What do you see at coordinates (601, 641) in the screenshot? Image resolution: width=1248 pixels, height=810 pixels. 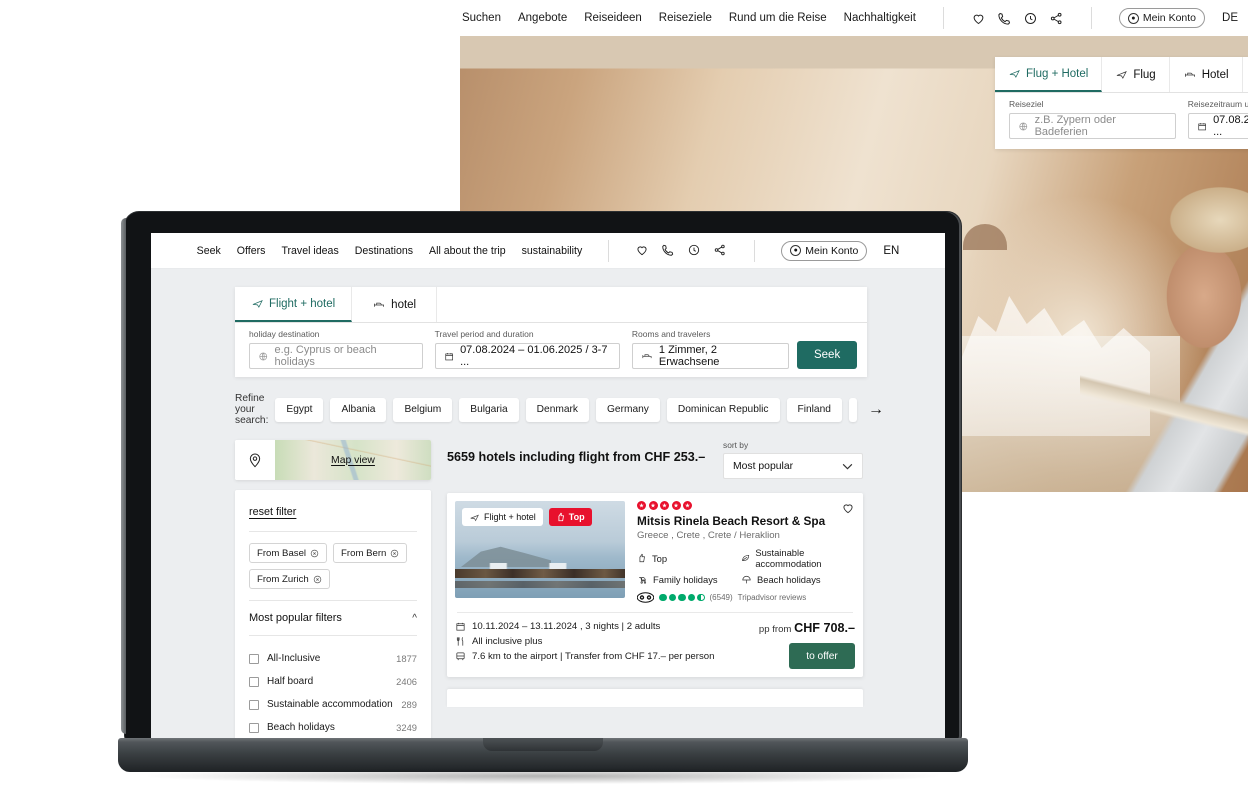 I see `offer-board-row: All inclusive plus` at bounding box center [601, 641].